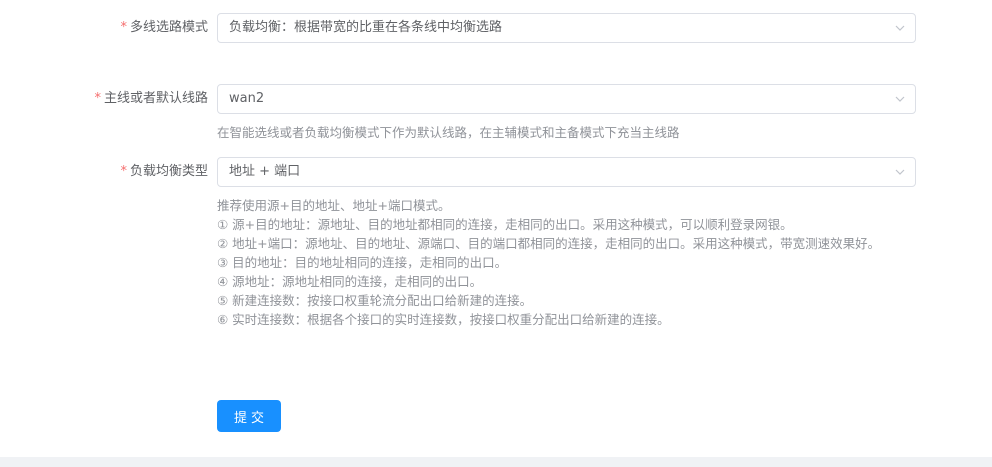 This screenshot has width=992, height=467. Describe the element at coordinates (155, 98) in the screenshot. I see `default-line-label-text: 主线或者默认线路` at that location.